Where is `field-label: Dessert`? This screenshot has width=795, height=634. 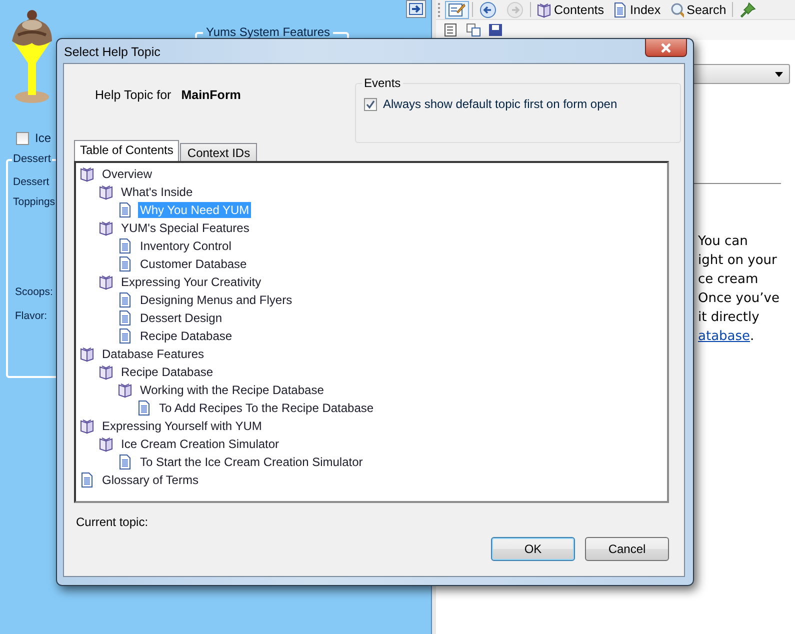
field-label: Dessert is located at coordinates (31, 182).